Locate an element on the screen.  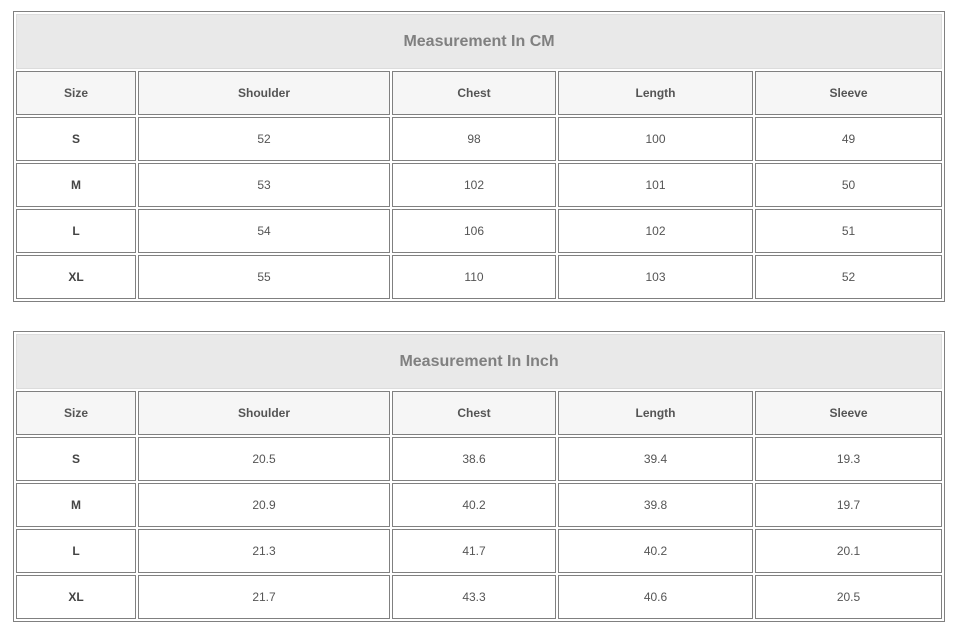
shoulder-cell: 52 is located at coordinates (264, 139).